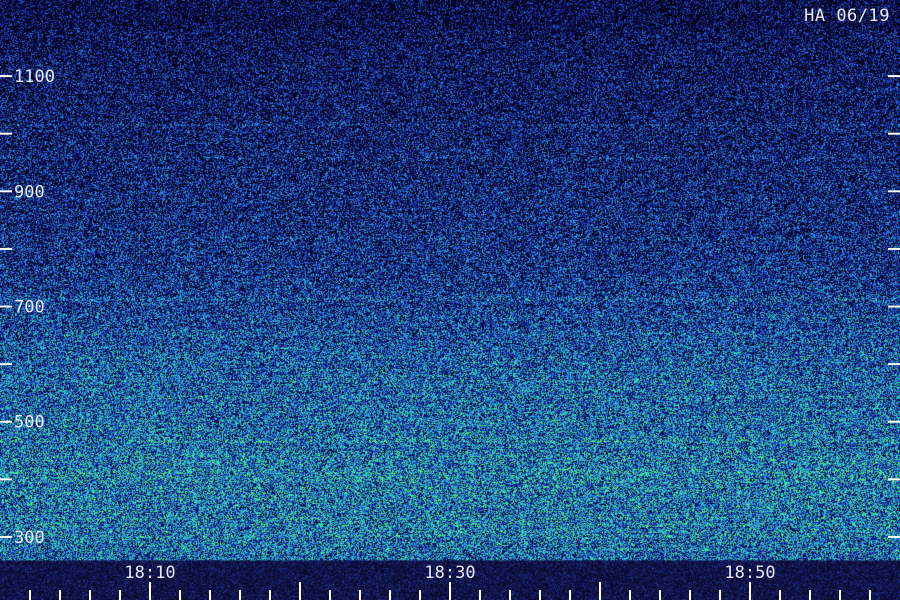  Describe the element at coordinates (29, 538) in the screenshot. I see `y-tick-label: 300` at that location.